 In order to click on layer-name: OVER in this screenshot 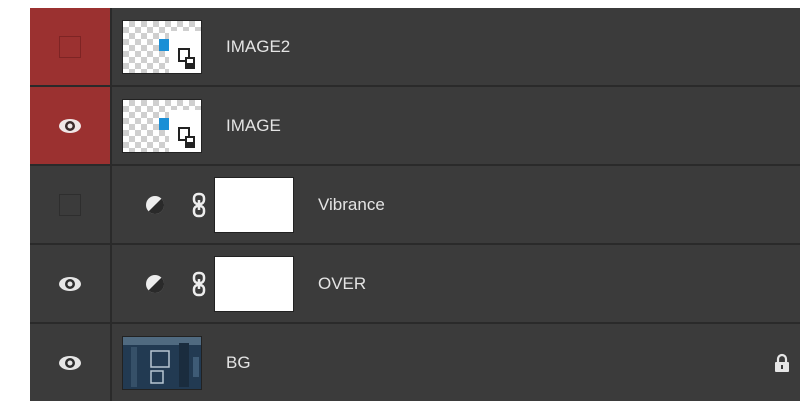, I will do `click(342, 284)`.